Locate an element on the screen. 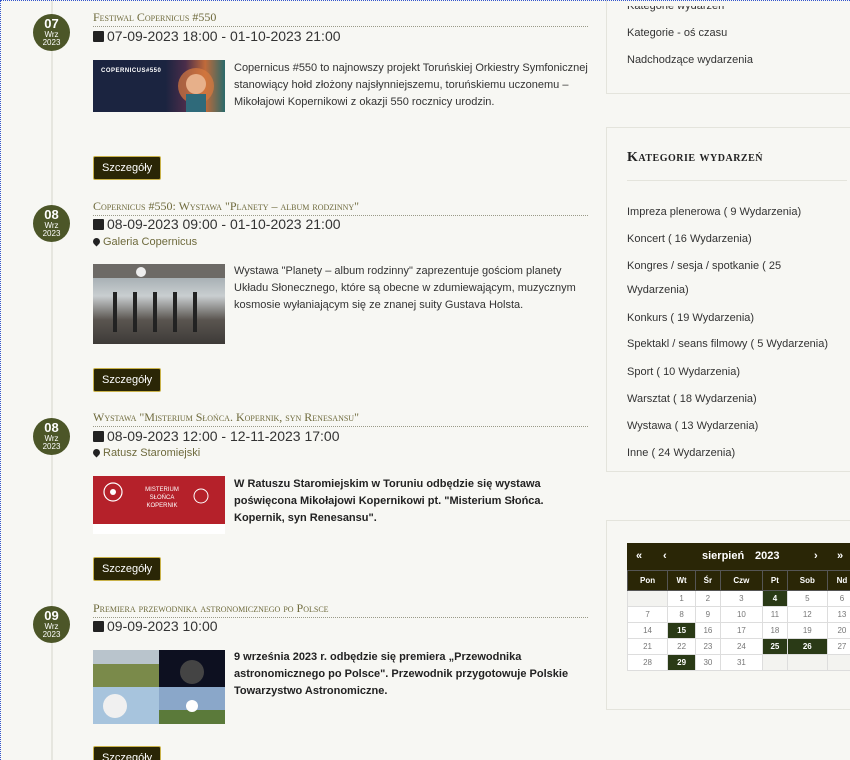 This screenshot has width=850, height=760. calendar-day: 5 is located at coordinates (807, 598).